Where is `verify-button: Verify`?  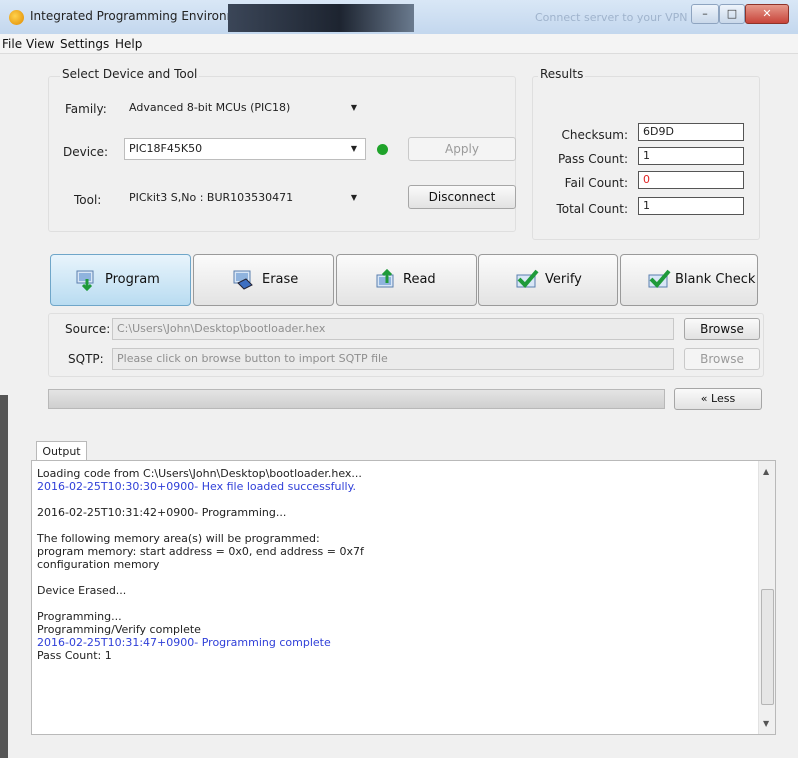
verify-button: Verify is located at coordinates (548, 280).